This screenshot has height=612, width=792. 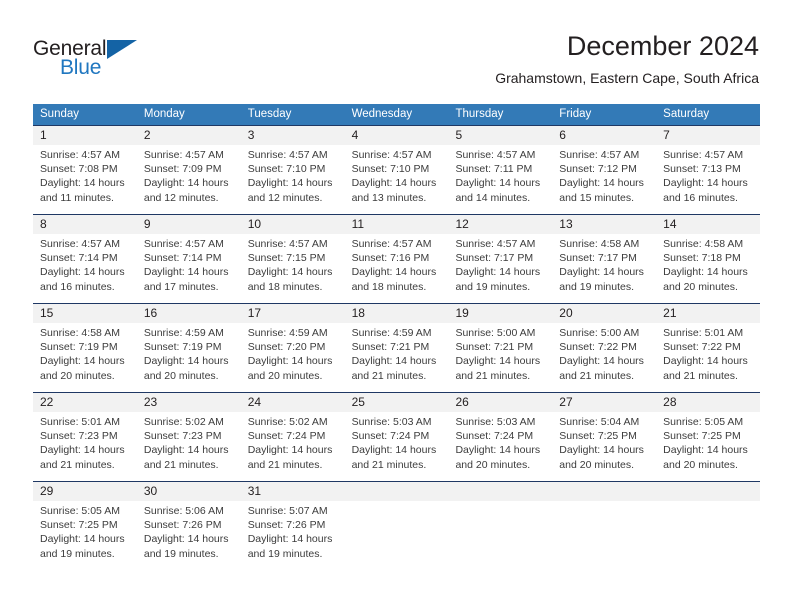 What do you see at coordinates (494, 169) in the screenshot?
I see `sunset-text: Sunset: 7:11 PM` at bounding box center [494, 169].